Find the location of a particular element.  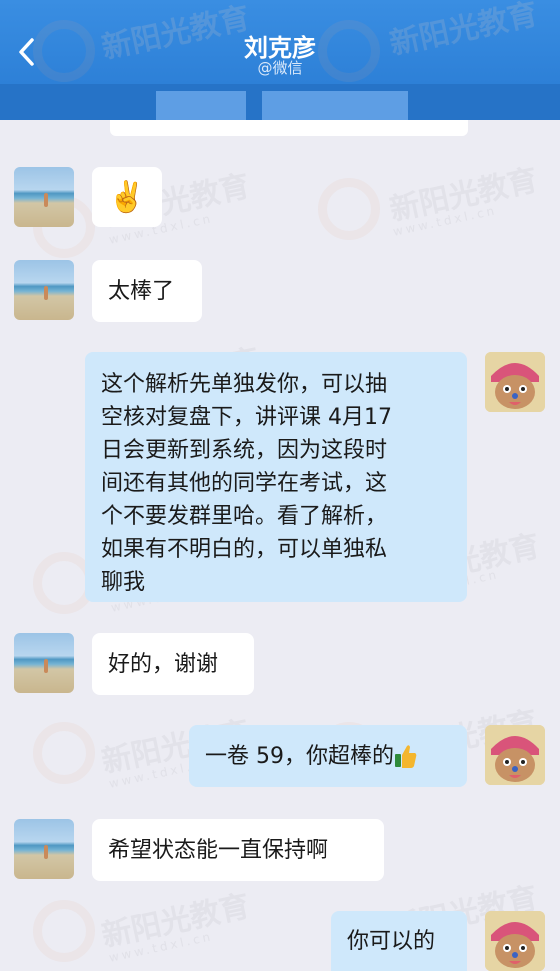

message-line: 聊我 is located at coordinates (123, 582).